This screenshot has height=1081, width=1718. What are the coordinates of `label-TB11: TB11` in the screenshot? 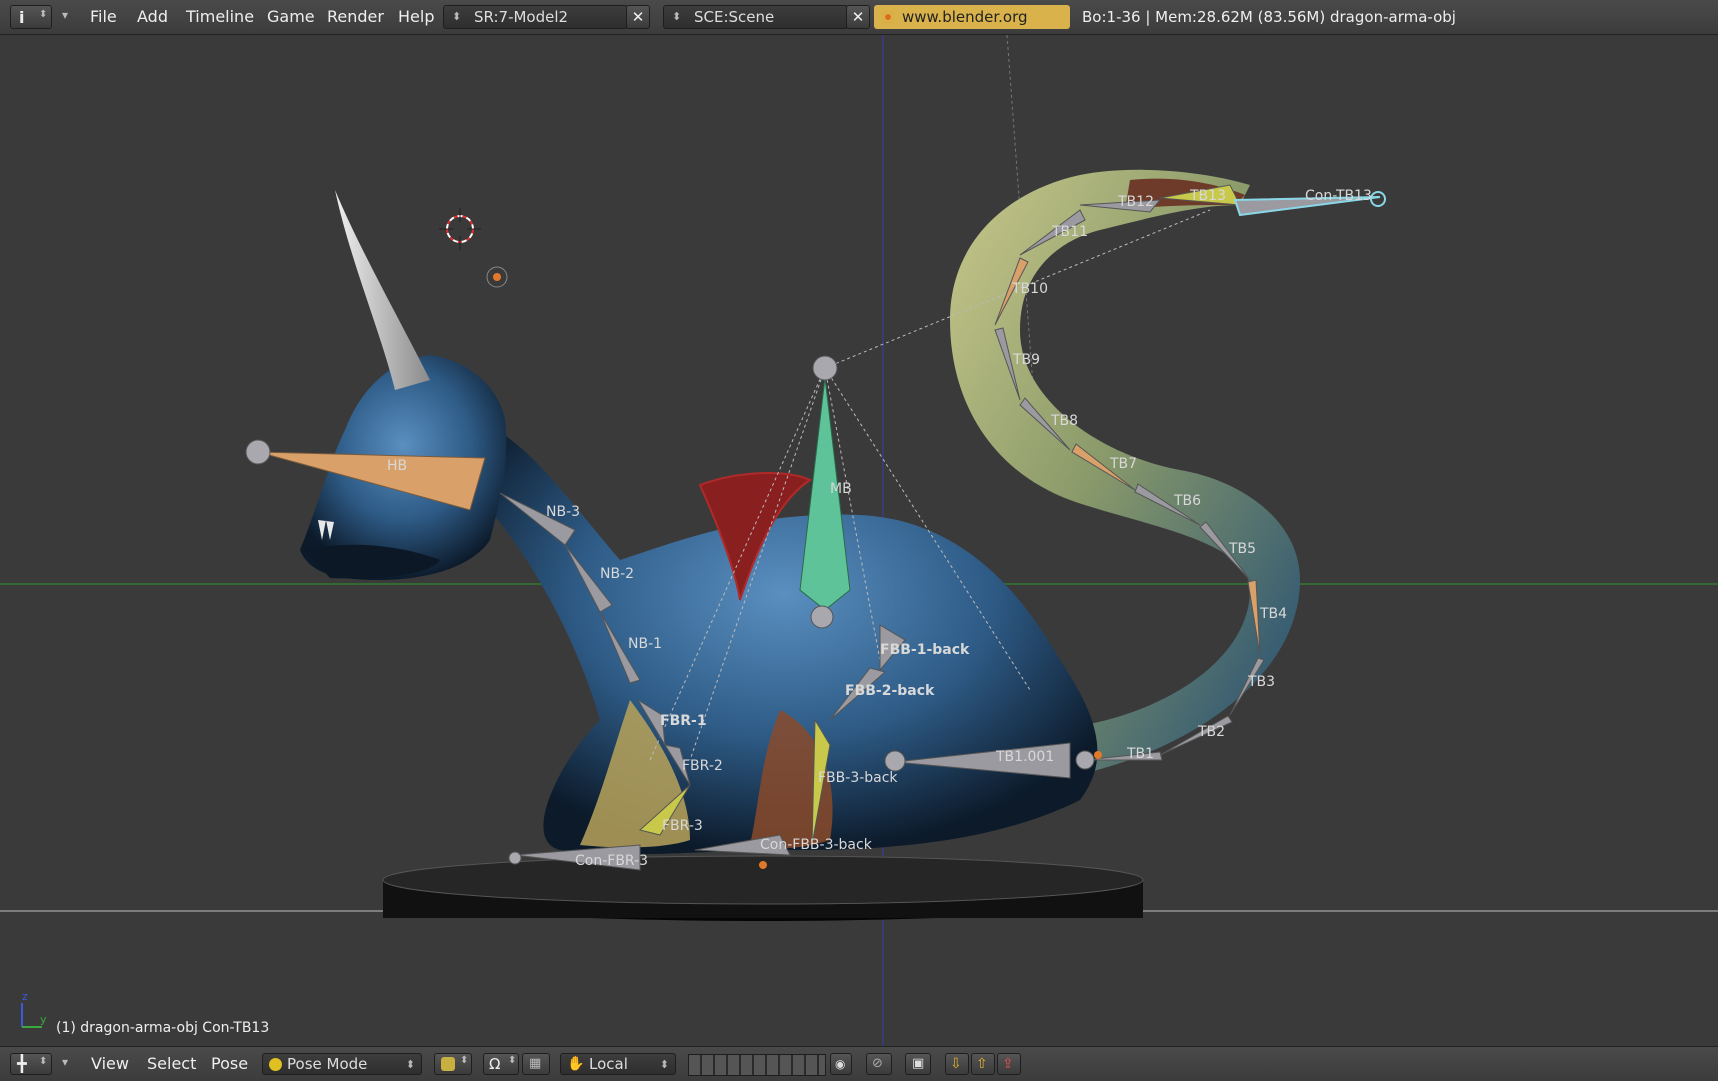 It's located at (1069, 232).